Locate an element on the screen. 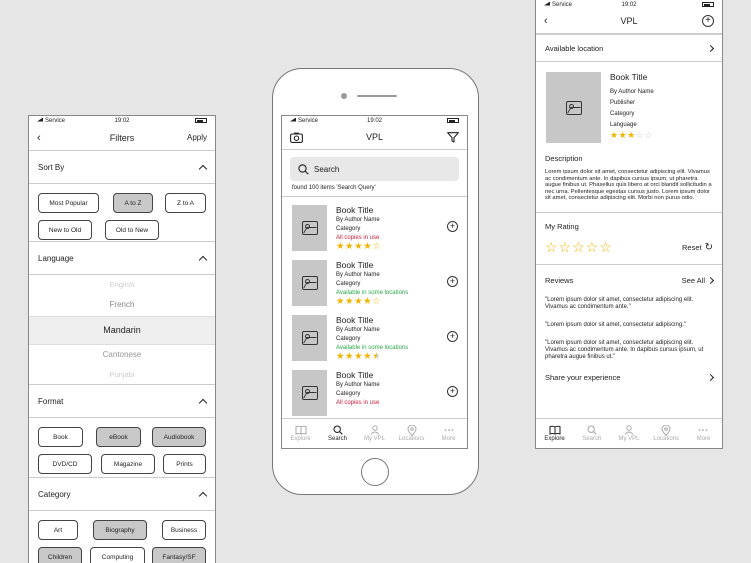 This screenshot has height=563, width=751. sort-label: Sort By is located at coordinates (51, 167).